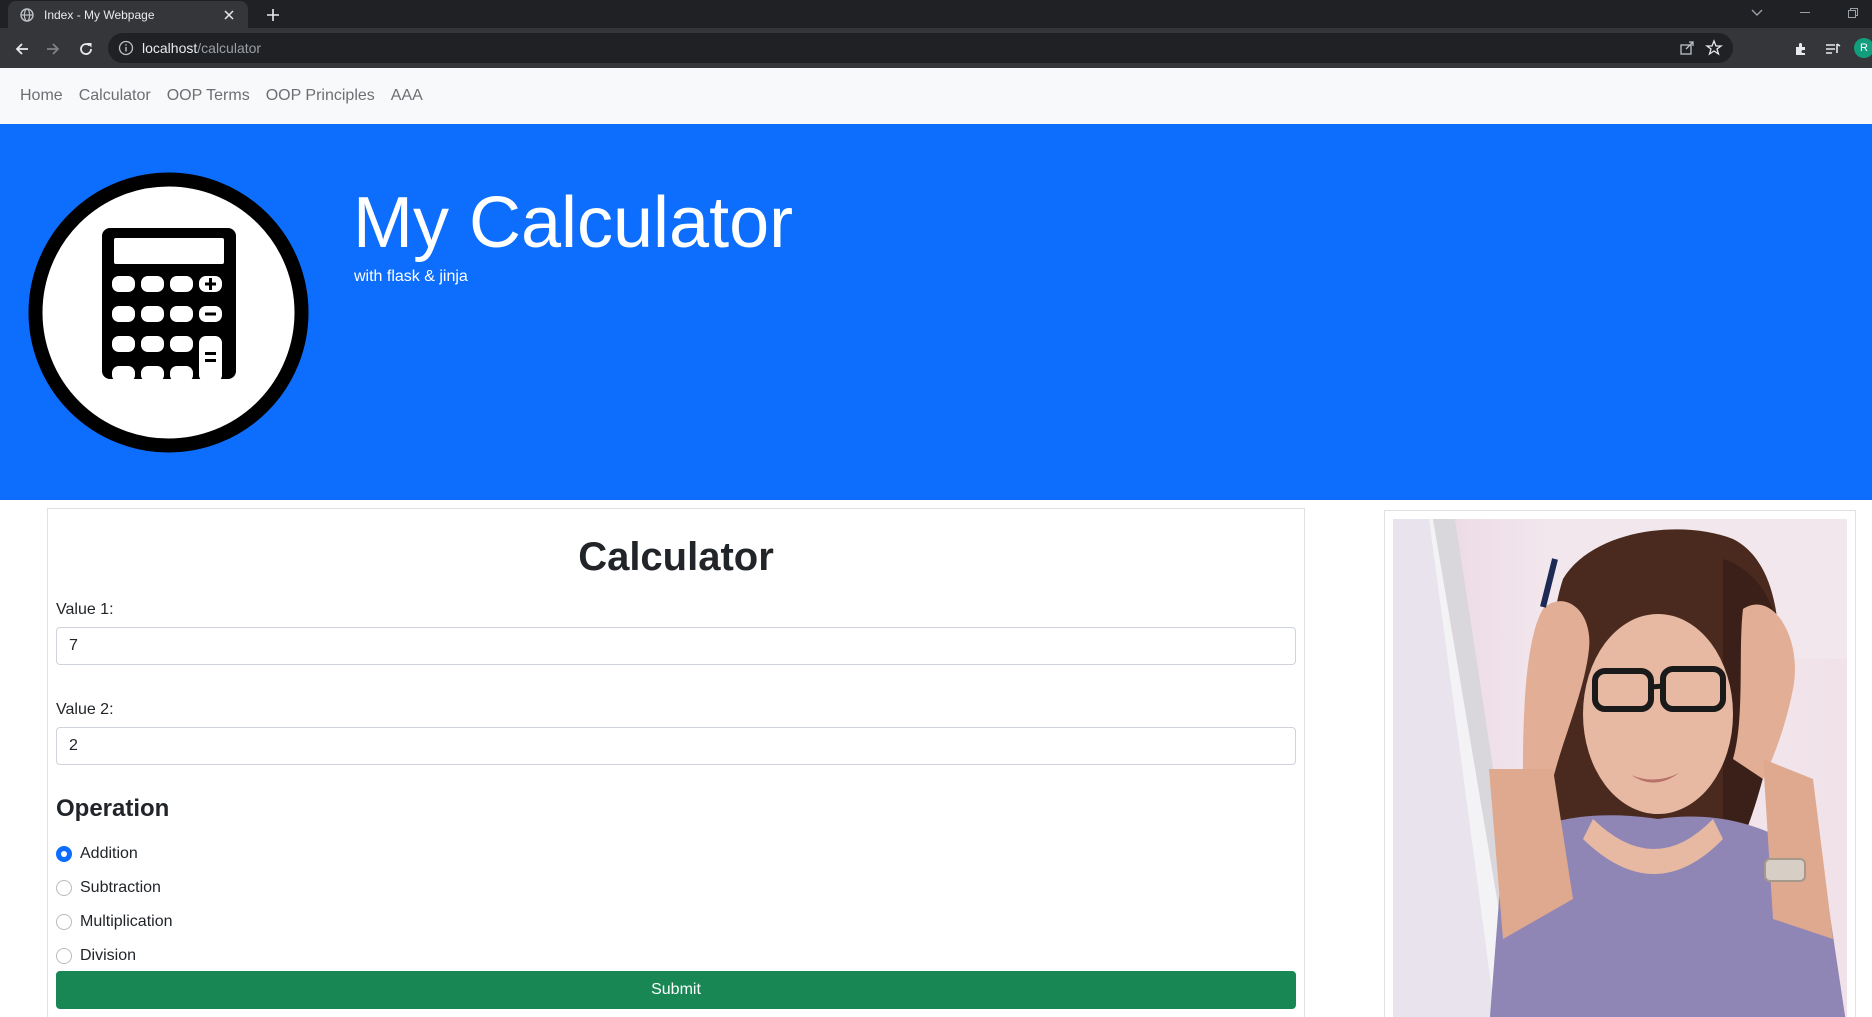 The image size is (1872, 1017). I want to click on operation-heading: Operation, so click(113, 808).